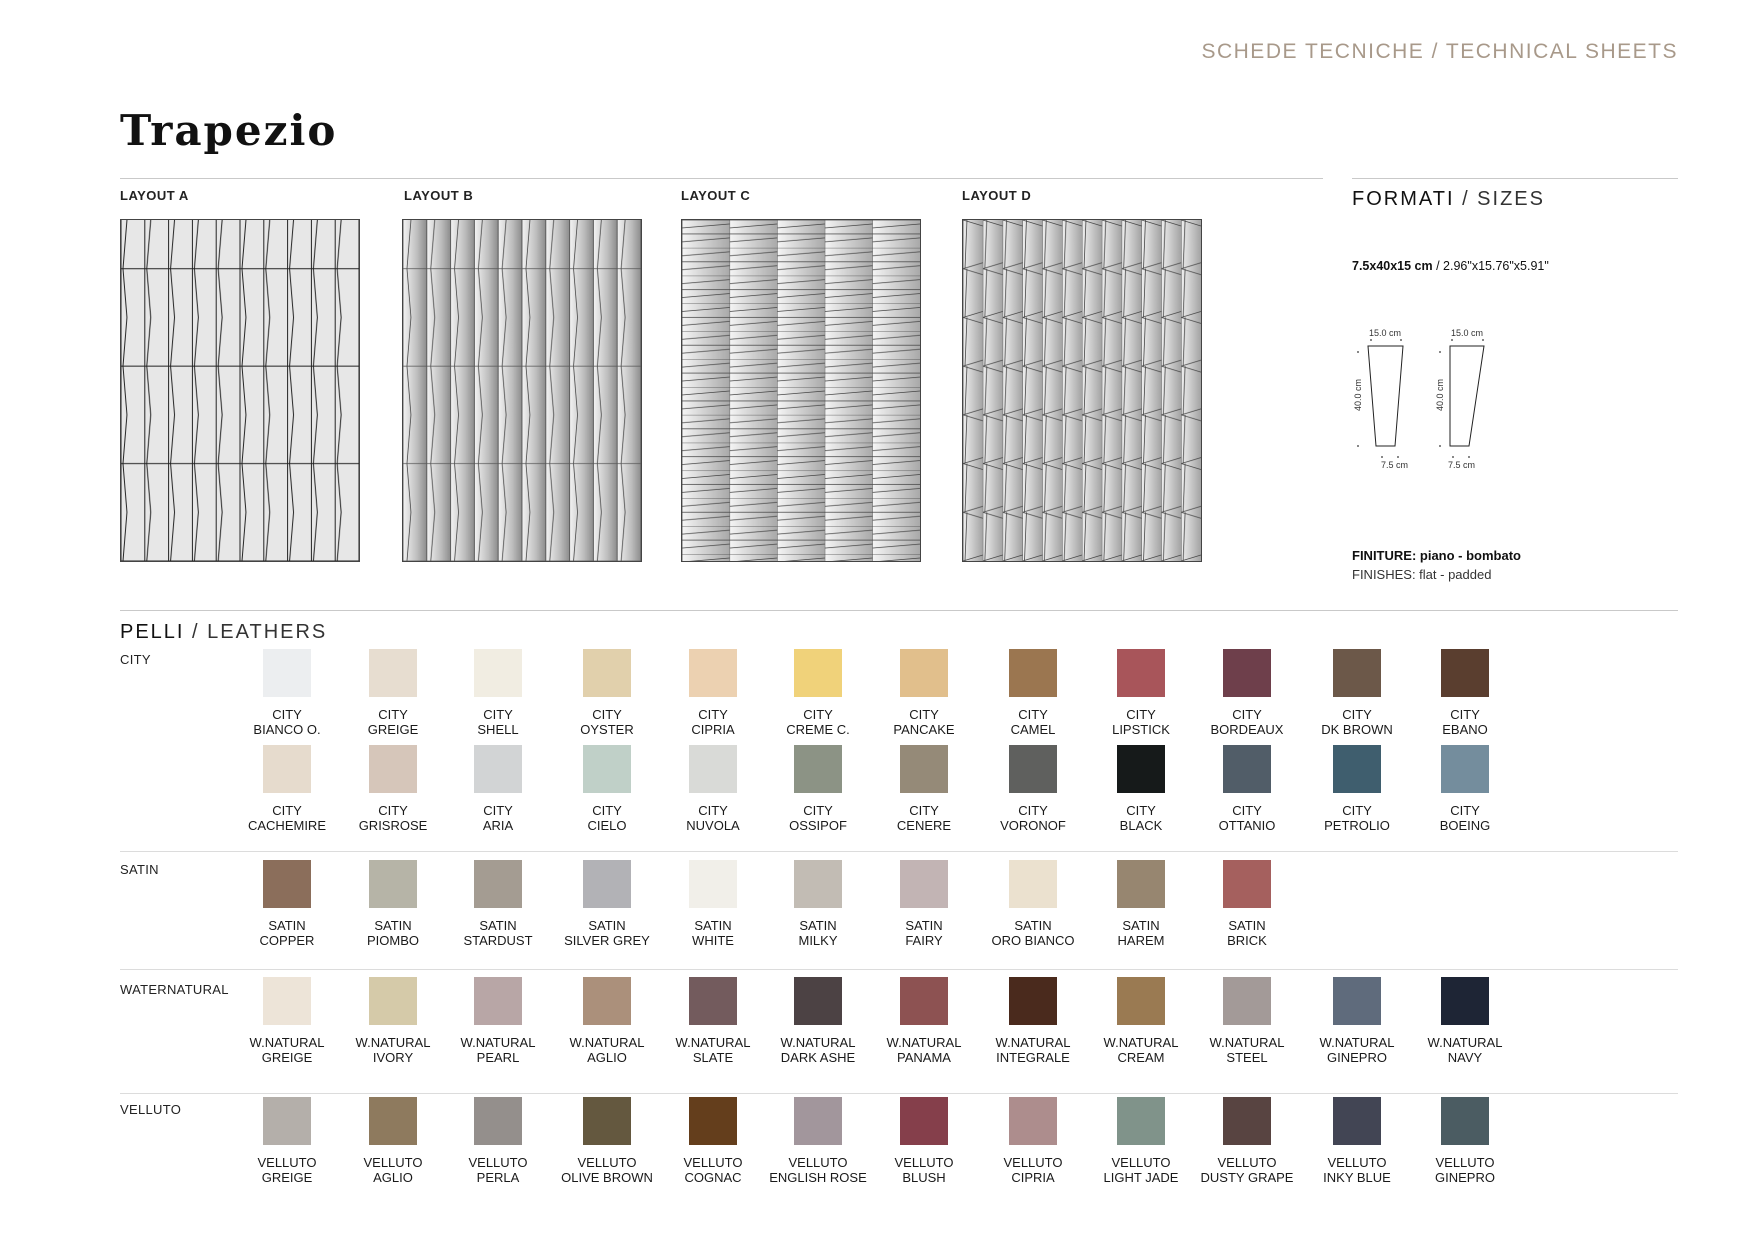  I want to click on group-rule-waternatural, so click(899, 969).